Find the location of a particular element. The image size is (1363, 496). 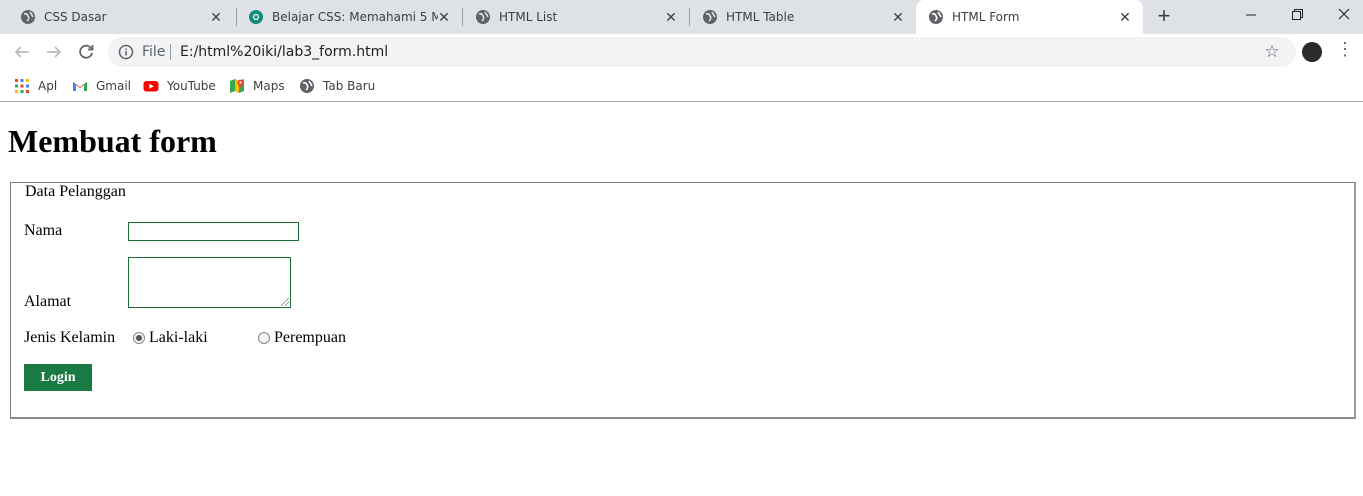

plus-icon: + is located at coordinates (1164, 17).